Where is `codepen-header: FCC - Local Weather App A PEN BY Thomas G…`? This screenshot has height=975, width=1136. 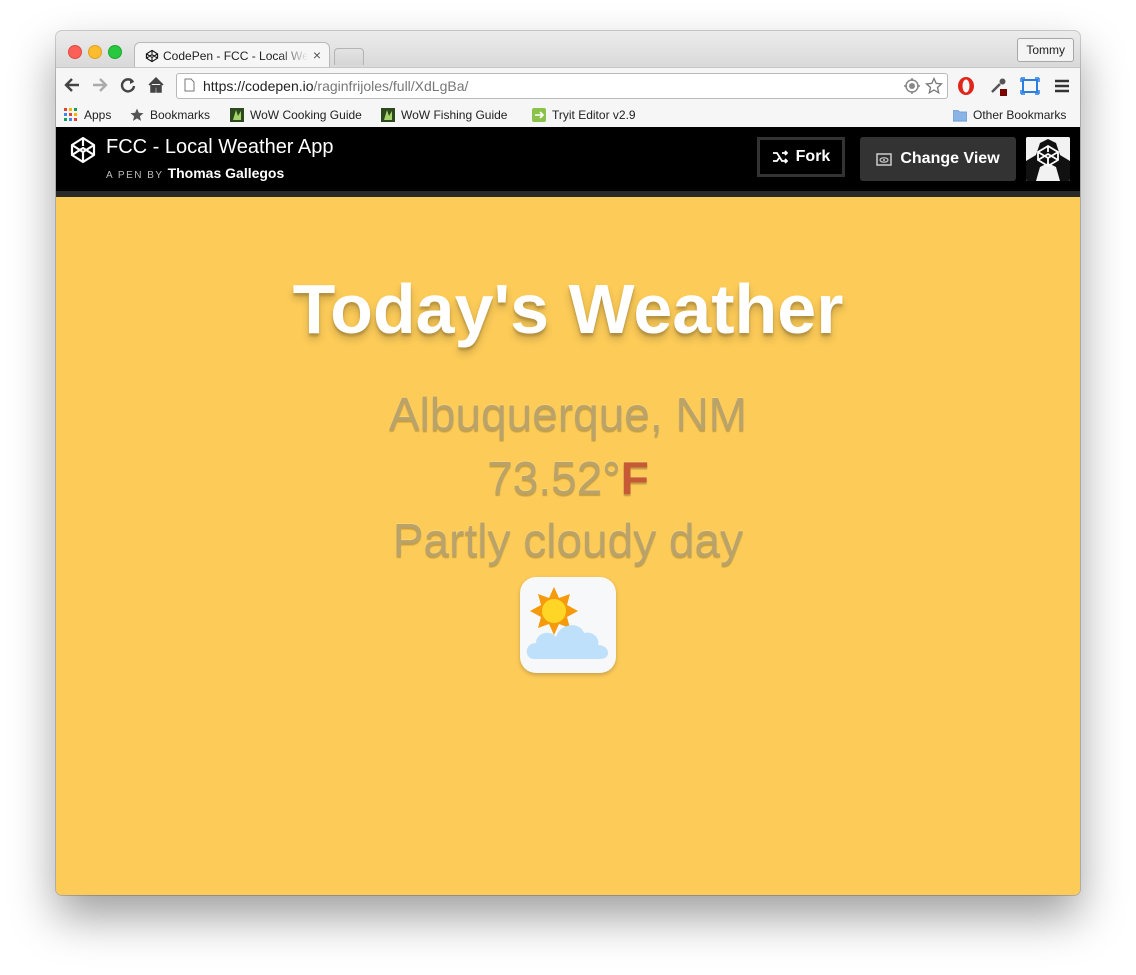
codepen-header: FCC - Local Weather App A PEN BY Thomas G… is located at coordinates (568, 162).